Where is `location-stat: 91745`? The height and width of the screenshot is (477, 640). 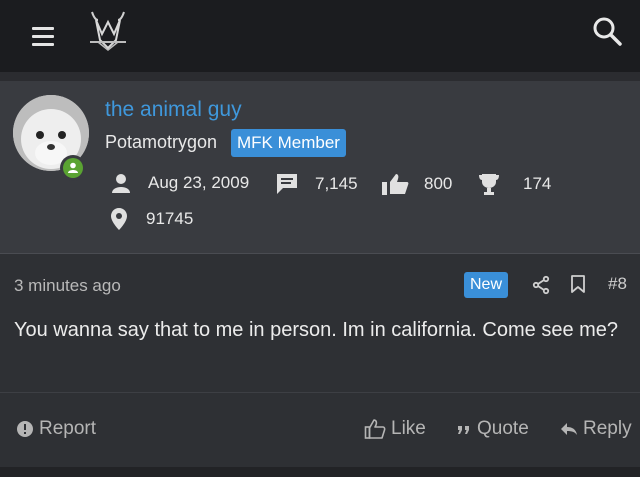 location-stat: 91745 is located at coordinates (151, 219).